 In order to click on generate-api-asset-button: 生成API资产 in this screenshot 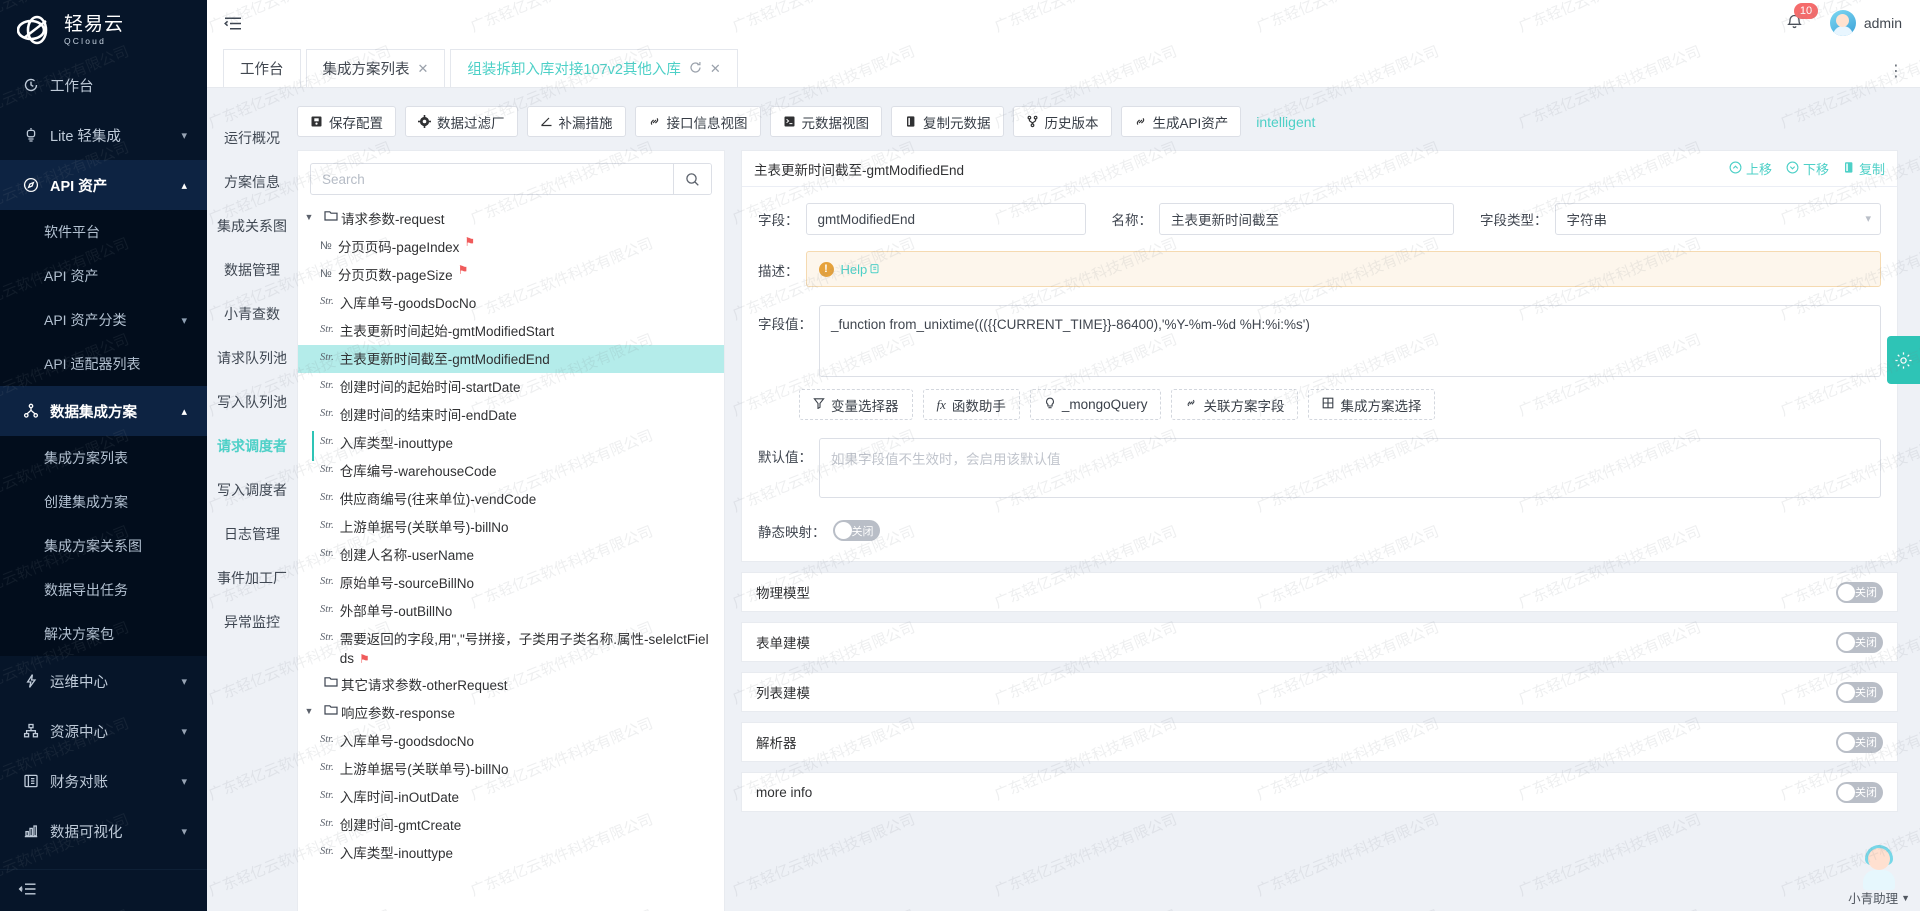, I will do `click(1181, 121)`.